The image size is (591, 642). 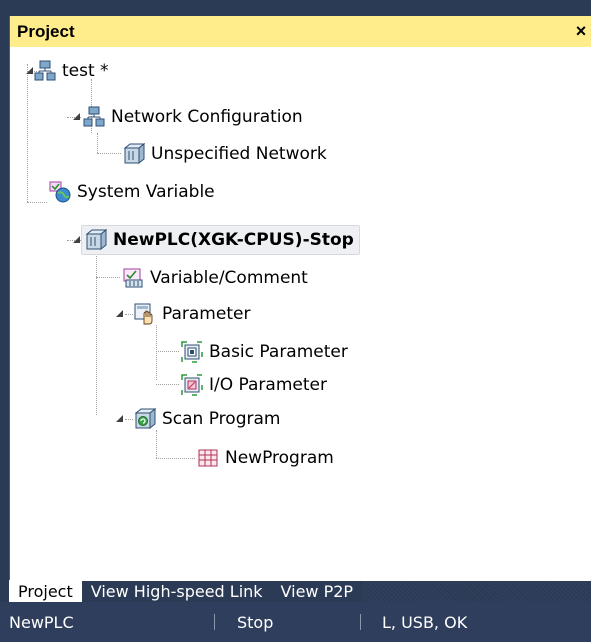 What do you see at coordinates (207, 117) in the screenshot?
I see `tree-label-network-configuration: Network Configuration` at bounding box center [207, 117].